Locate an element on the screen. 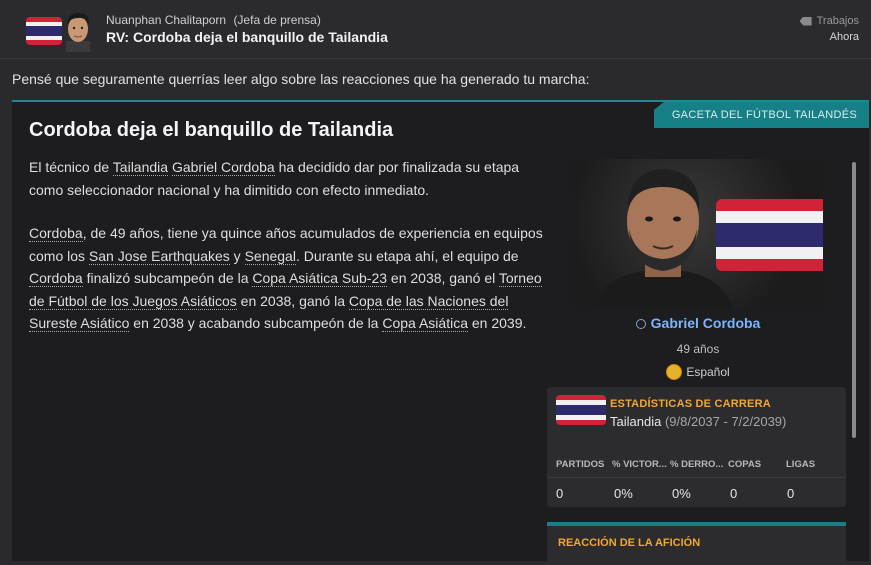 The image size is (871, 565). stats-value-victorias: 0% is located at coordinates (623, 493).